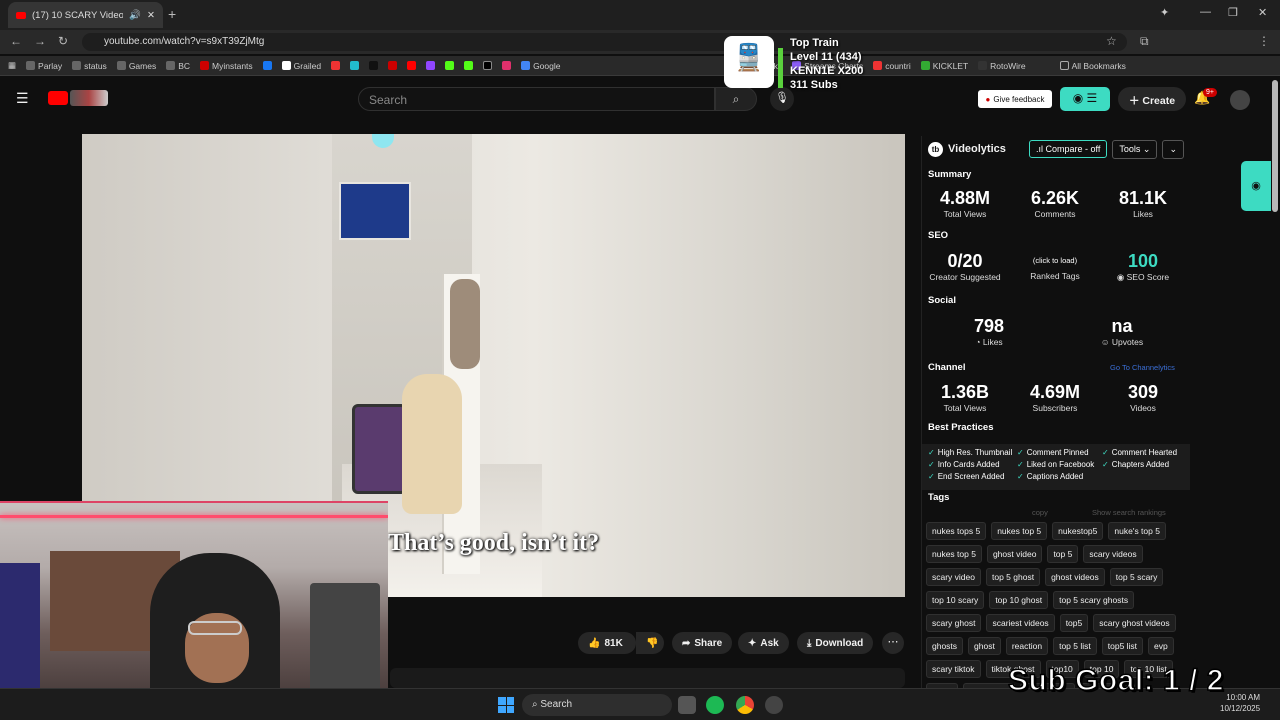 The height and width of the screenshot is (720, 1280). Describe the element at coordinates (814, 85) in the screenshot. I see `train-subs: 311 Subs` at that location.